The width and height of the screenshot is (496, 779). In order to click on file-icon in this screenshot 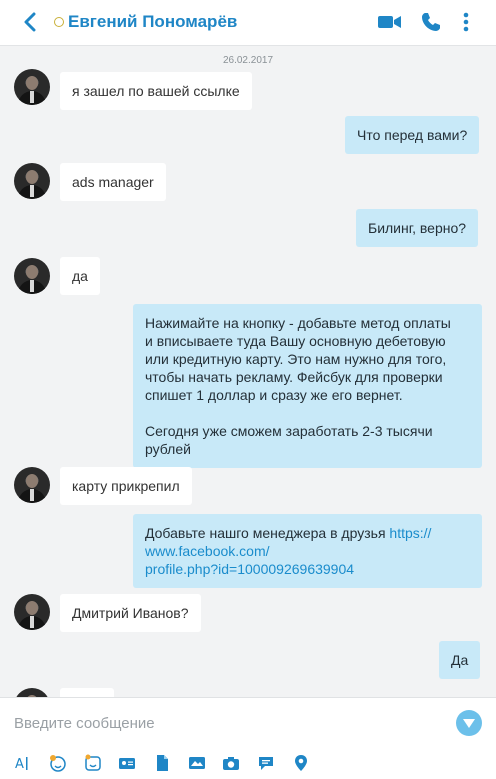, I will do `click(162, 763)`.